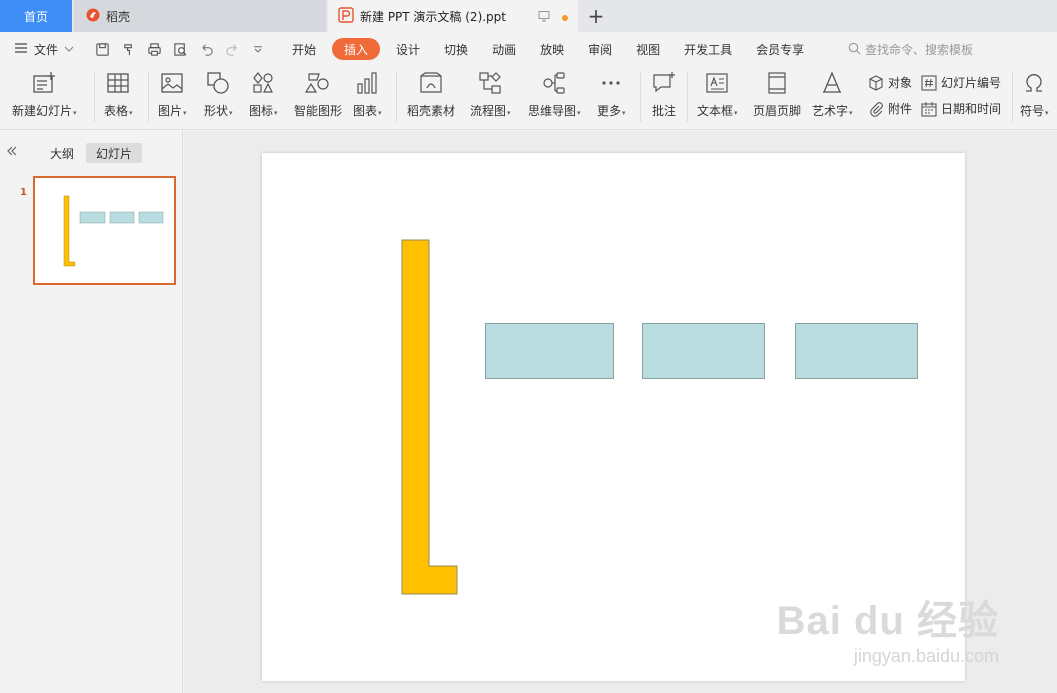 Image resolution: width=1057 pixels, height=693 pixels. I want to click on tab-home: 首页, so click(36, 16).